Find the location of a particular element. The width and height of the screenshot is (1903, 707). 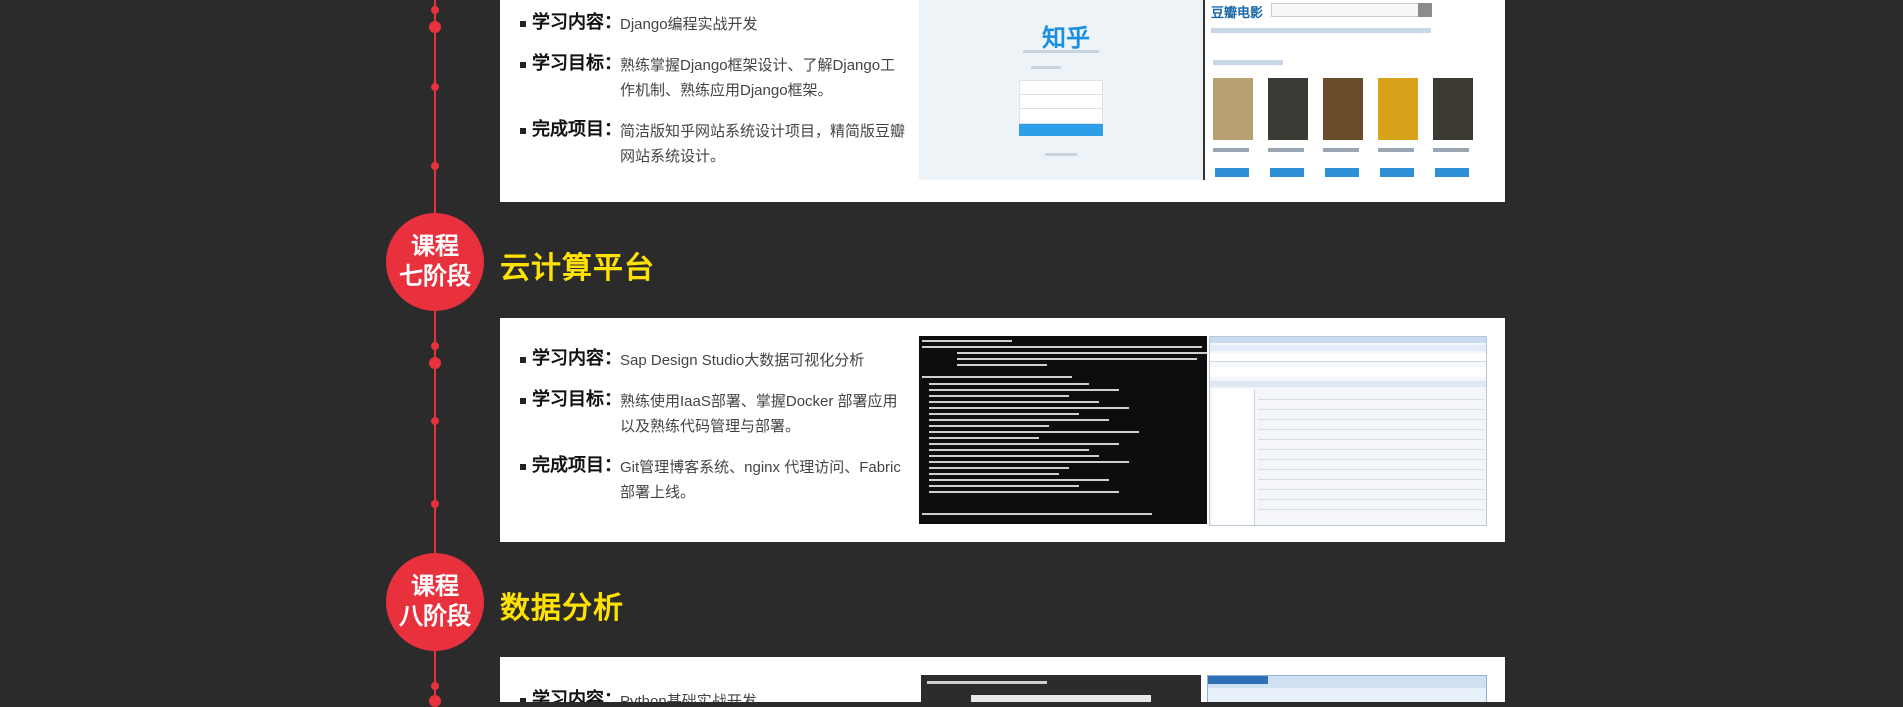

douban-logo: 豆瓣电影 is located at coordinates (1237, 12).